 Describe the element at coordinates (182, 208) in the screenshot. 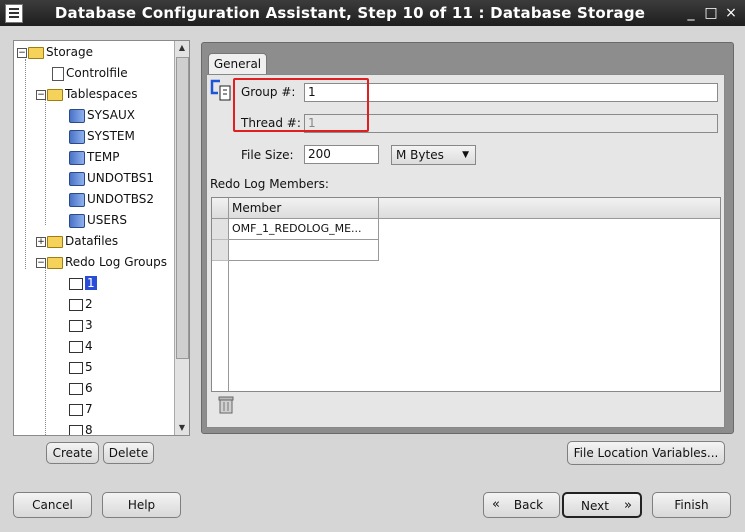

I see `scroll-thumb` at that location.